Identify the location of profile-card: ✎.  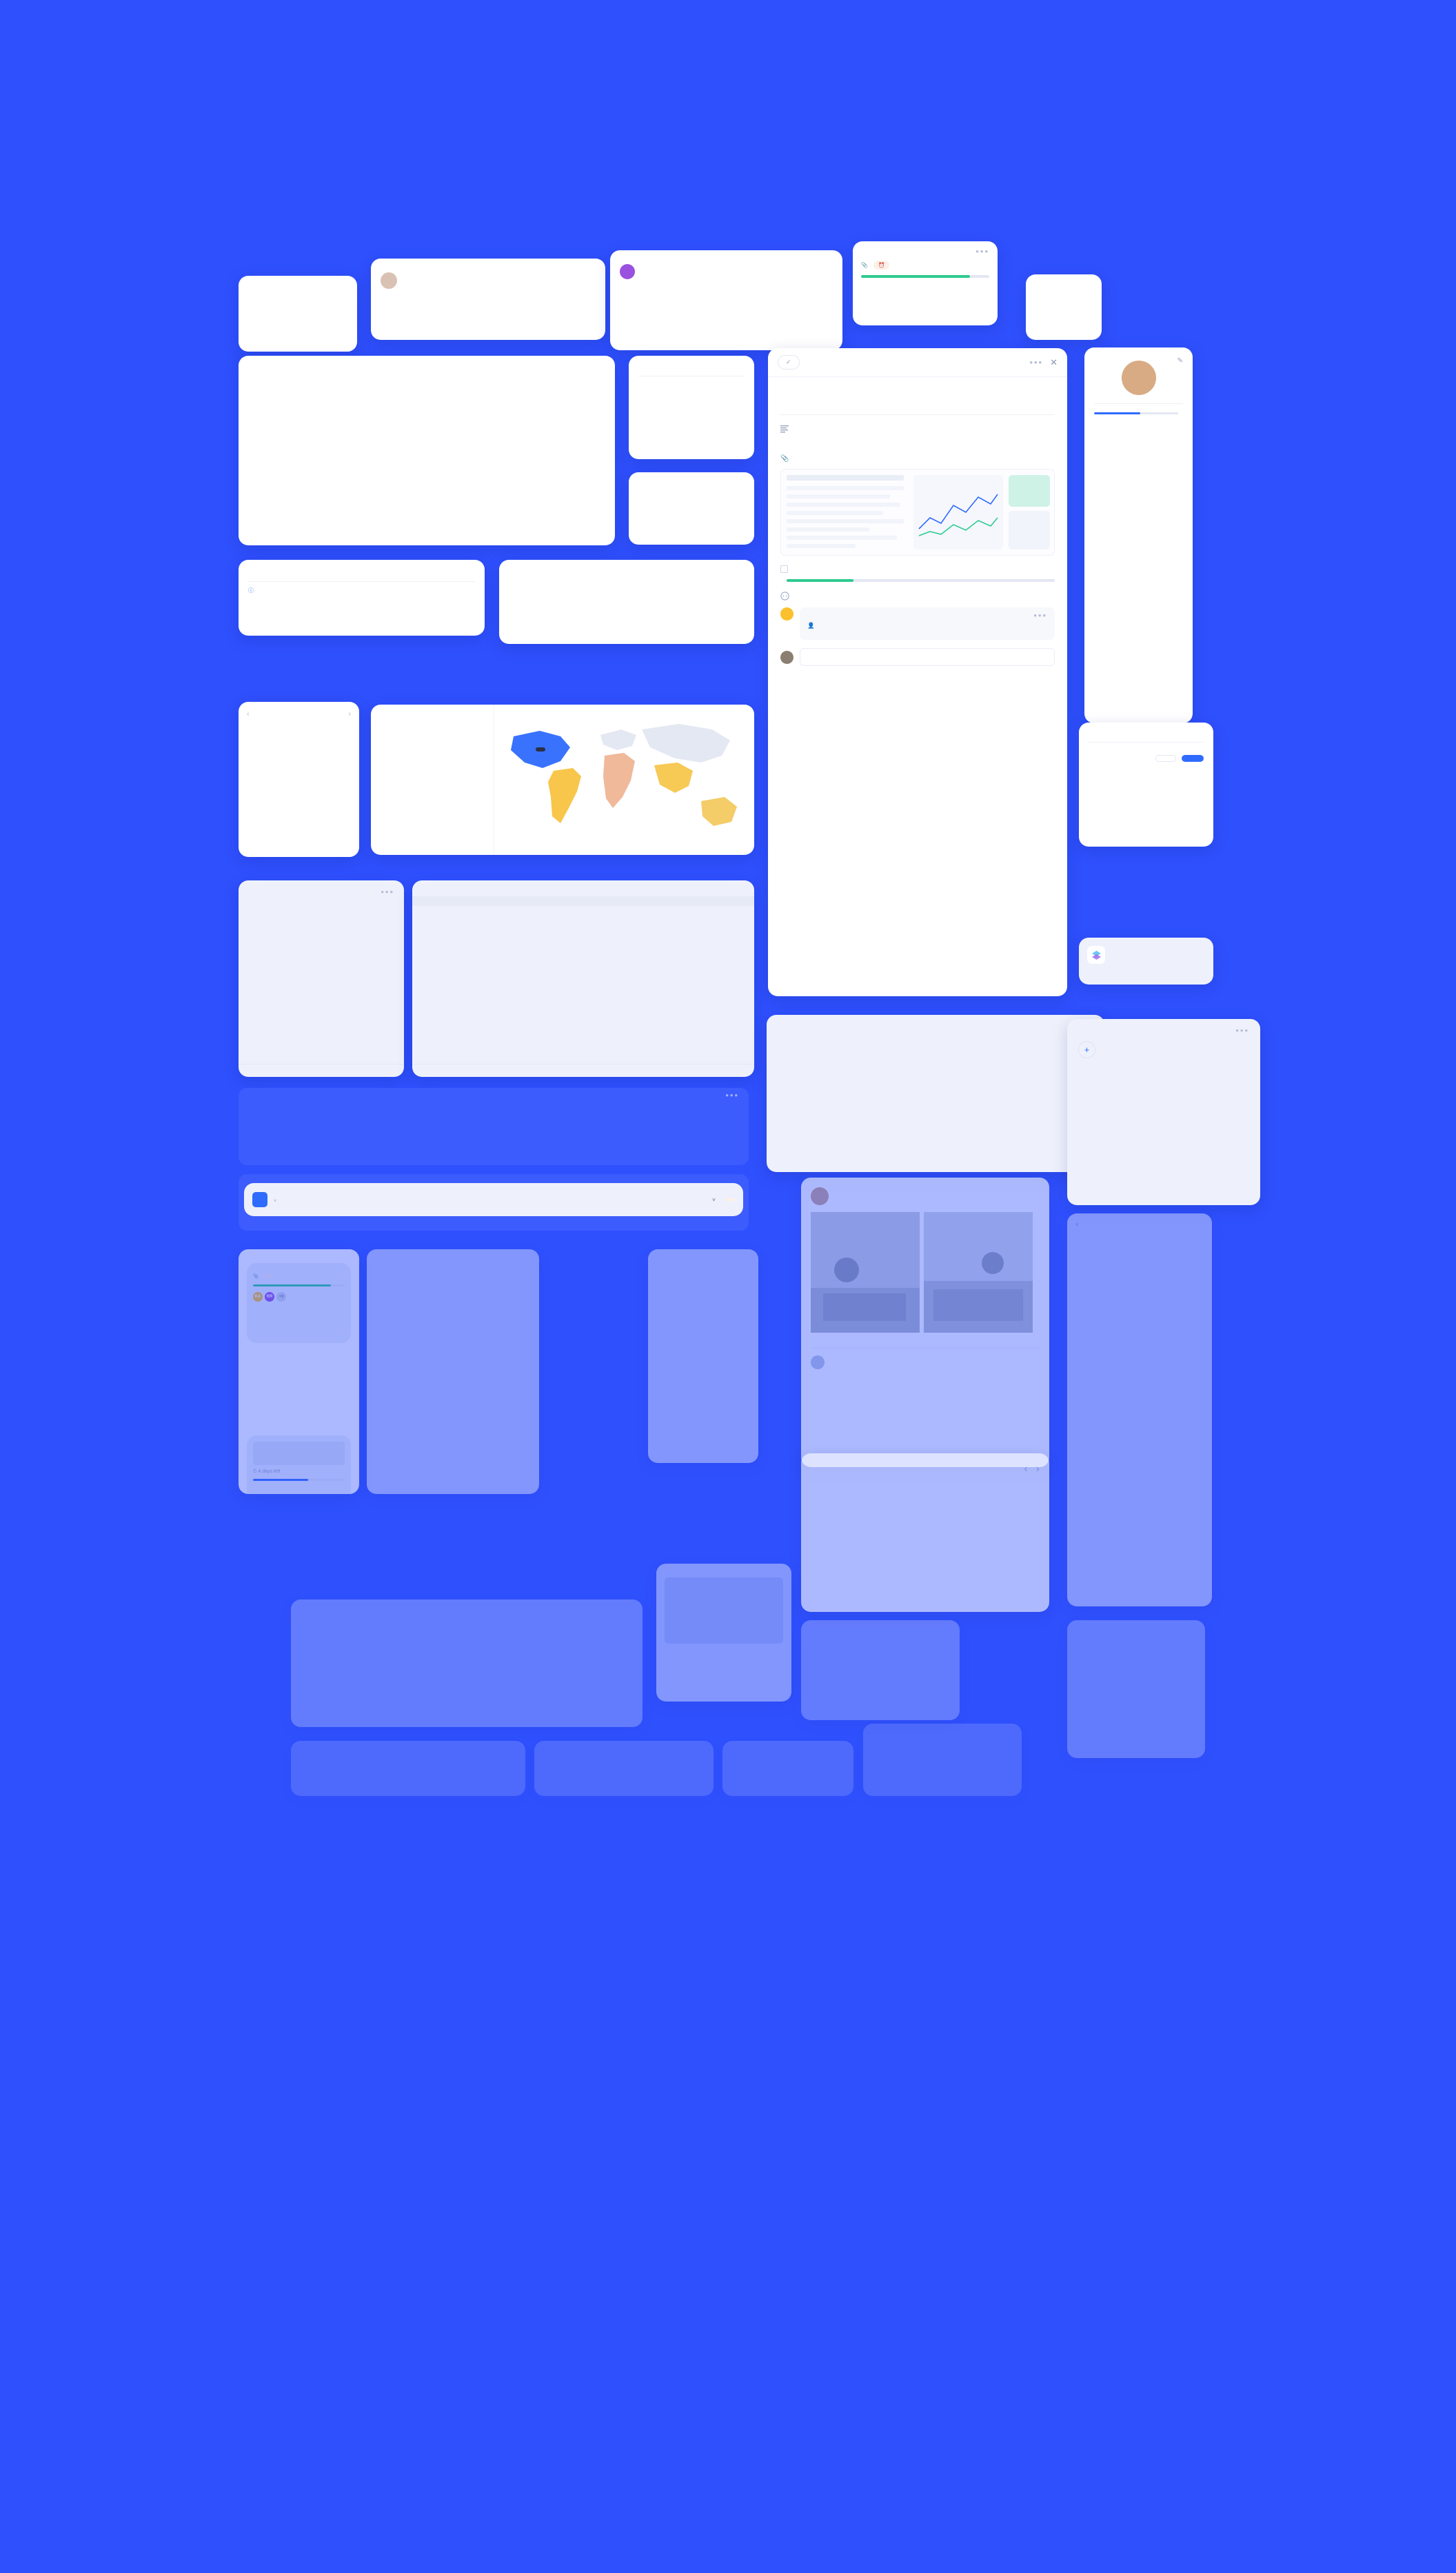
(1139, 535).